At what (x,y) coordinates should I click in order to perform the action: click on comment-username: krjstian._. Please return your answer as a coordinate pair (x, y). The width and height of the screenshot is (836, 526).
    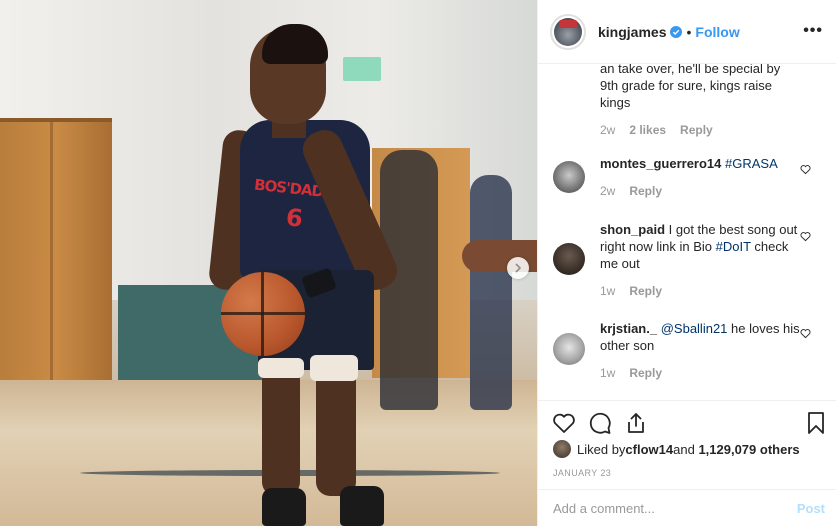
    Looking at the image, I should click on (628, 328).